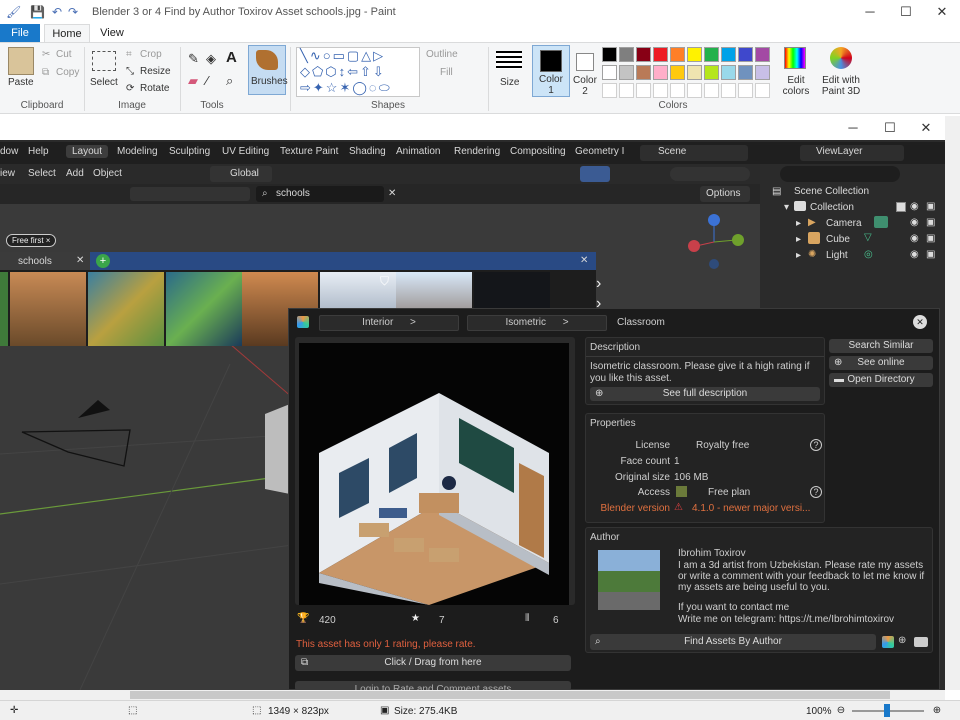 The width and height of the screenshot is (960, 720). I want to click on paste-button: Paste, so click(21, 82).